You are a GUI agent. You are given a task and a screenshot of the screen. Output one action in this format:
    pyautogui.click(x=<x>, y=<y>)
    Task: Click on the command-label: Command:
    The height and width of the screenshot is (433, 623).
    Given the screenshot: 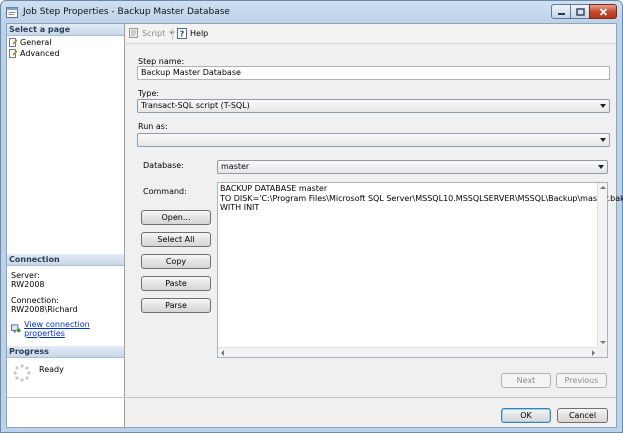 What is the action you would take?
    pyautogui.click(x=165, y=191)
    